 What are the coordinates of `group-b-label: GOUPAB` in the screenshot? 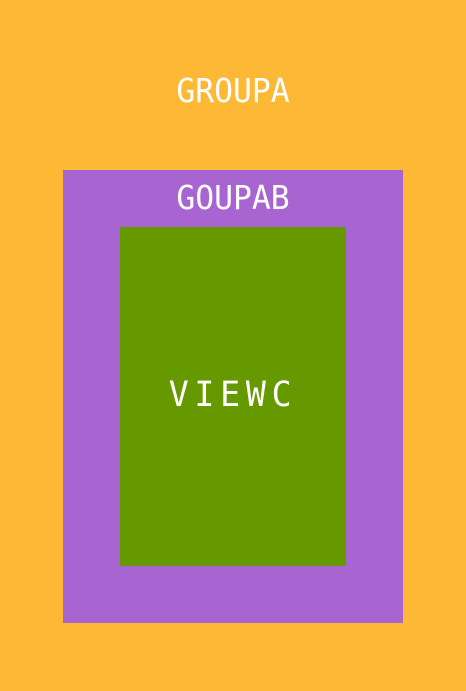 It's located at (233, 197).